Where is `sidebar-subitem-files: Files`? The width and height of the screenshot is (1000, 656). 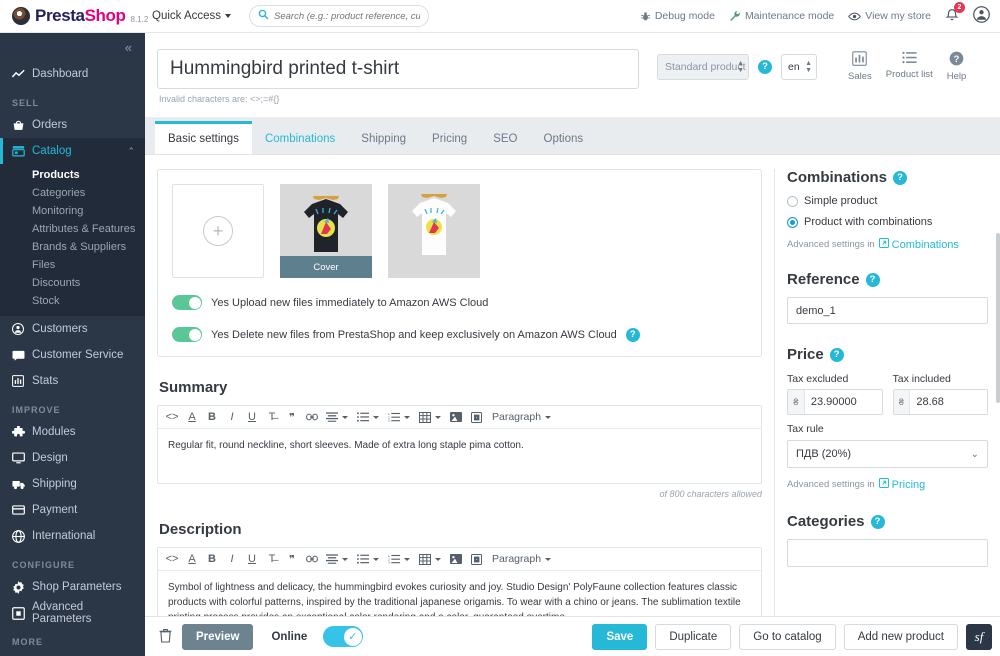 sidebar-subitem-files: Files is located at coordinates (72, 265).